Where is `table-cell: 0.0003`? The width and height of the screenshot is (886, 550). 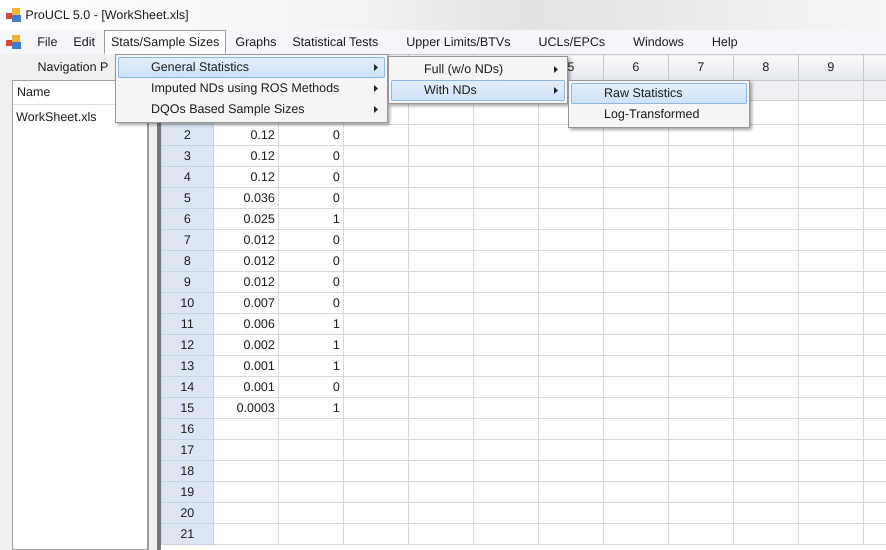 table-cell: 0.0003 is located at coordinates (245, 408).